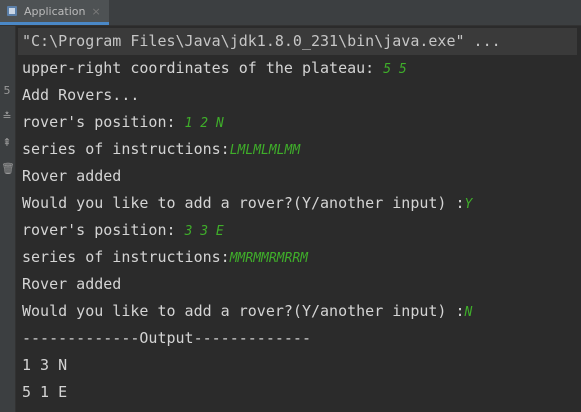 The height and width of the screenshot is (412, 581). I want to click on scroll-to-end-icon: ≛, so click(7, 117).